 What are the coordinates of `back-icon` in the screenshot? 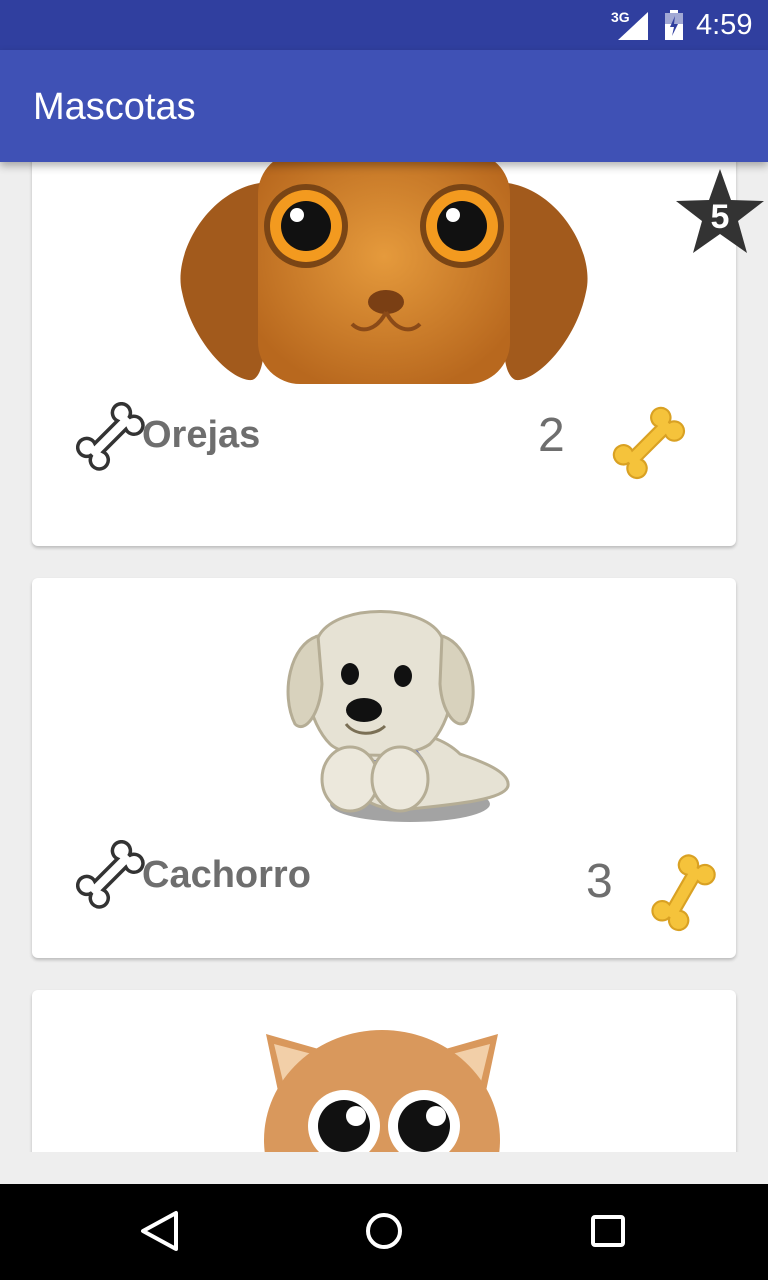 It's located at (160, 1232).